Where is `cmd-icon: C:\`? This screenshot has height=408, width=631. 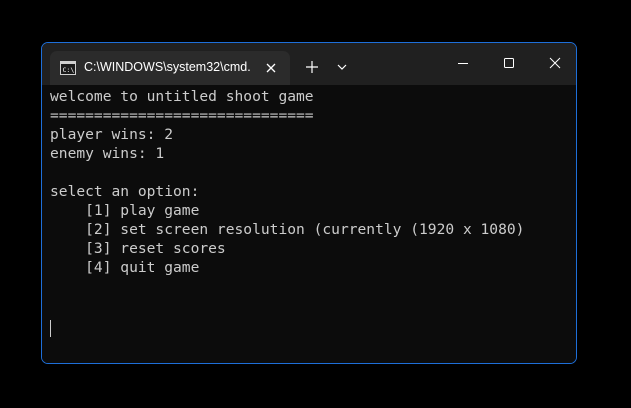
cmd-icon: C:\ is located at coordinates (68, 68).